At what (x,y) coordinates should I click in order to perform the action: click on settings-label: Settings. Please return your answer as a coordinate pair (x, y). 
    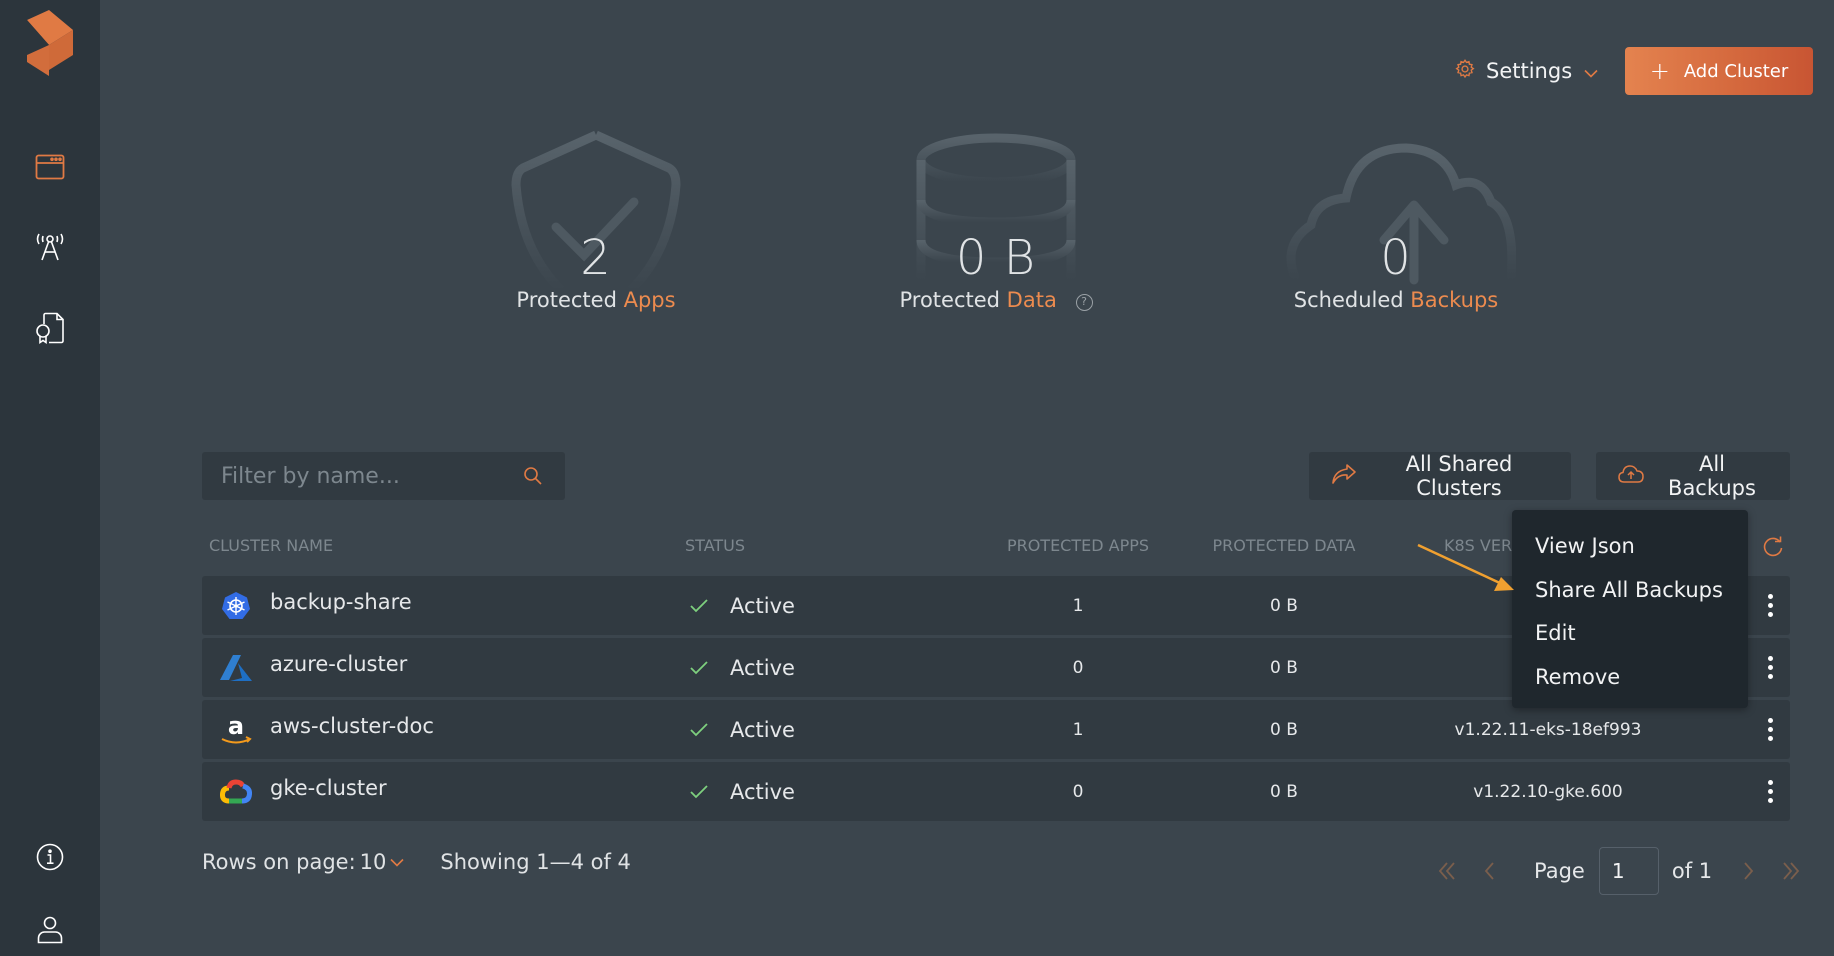
    Looking at the image, I should click on (1529, 71).